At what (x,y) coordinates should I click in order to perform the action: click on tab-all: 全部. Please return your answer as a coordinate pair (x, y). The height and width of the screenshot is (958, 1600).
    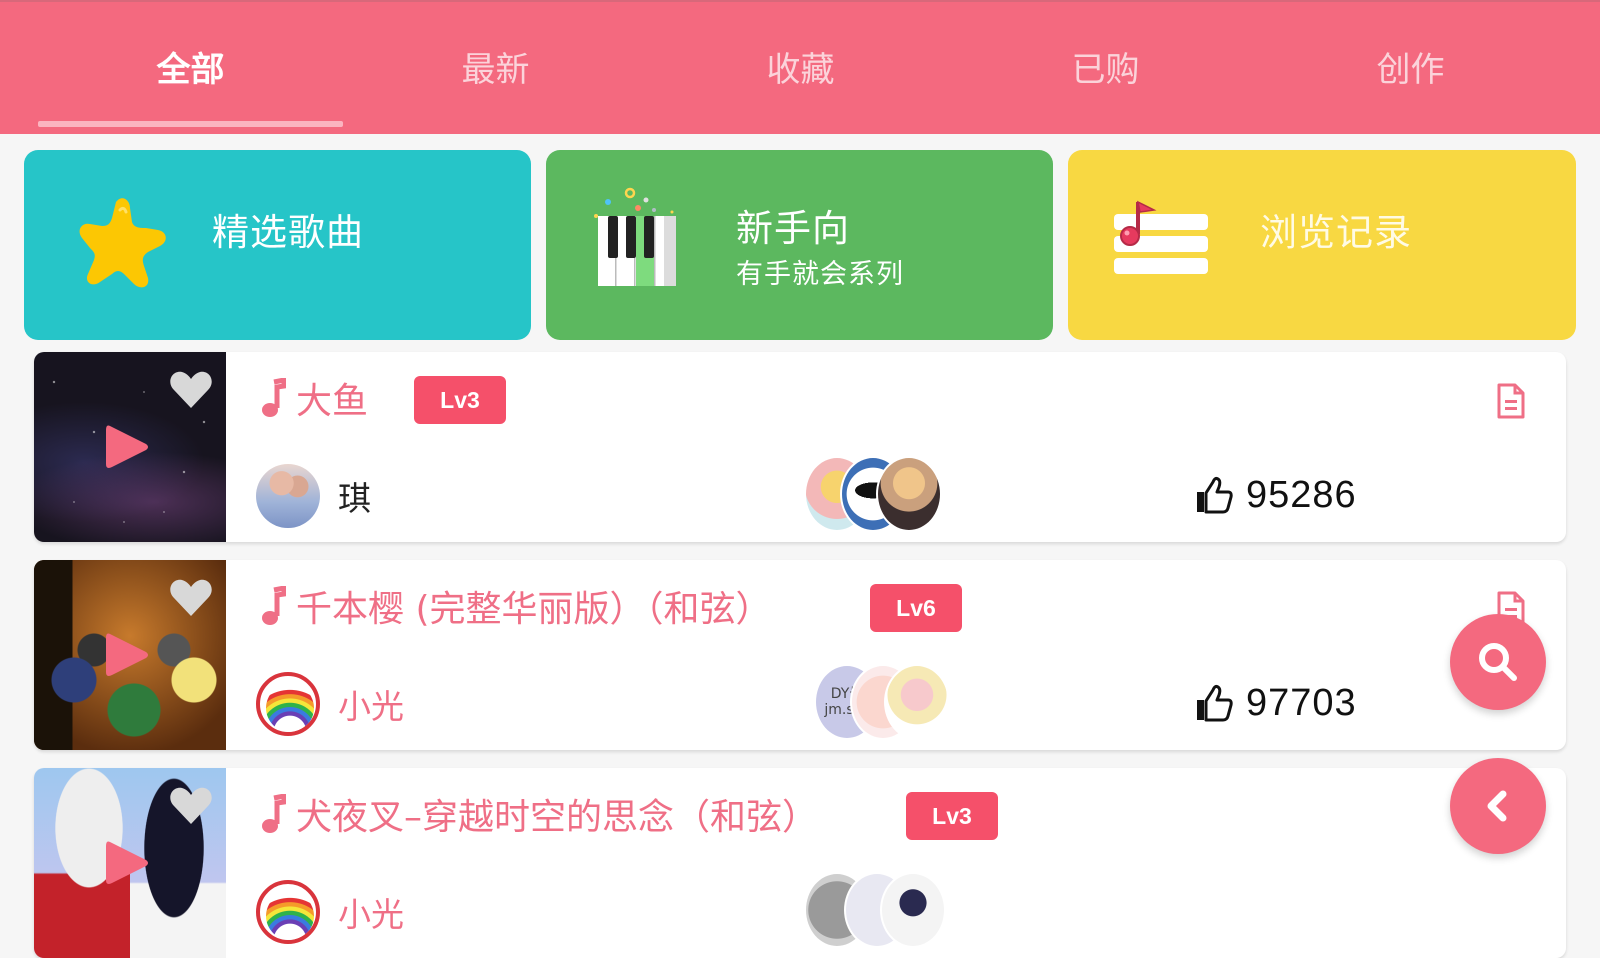
    Looking at the image, I should click on (190, 67).